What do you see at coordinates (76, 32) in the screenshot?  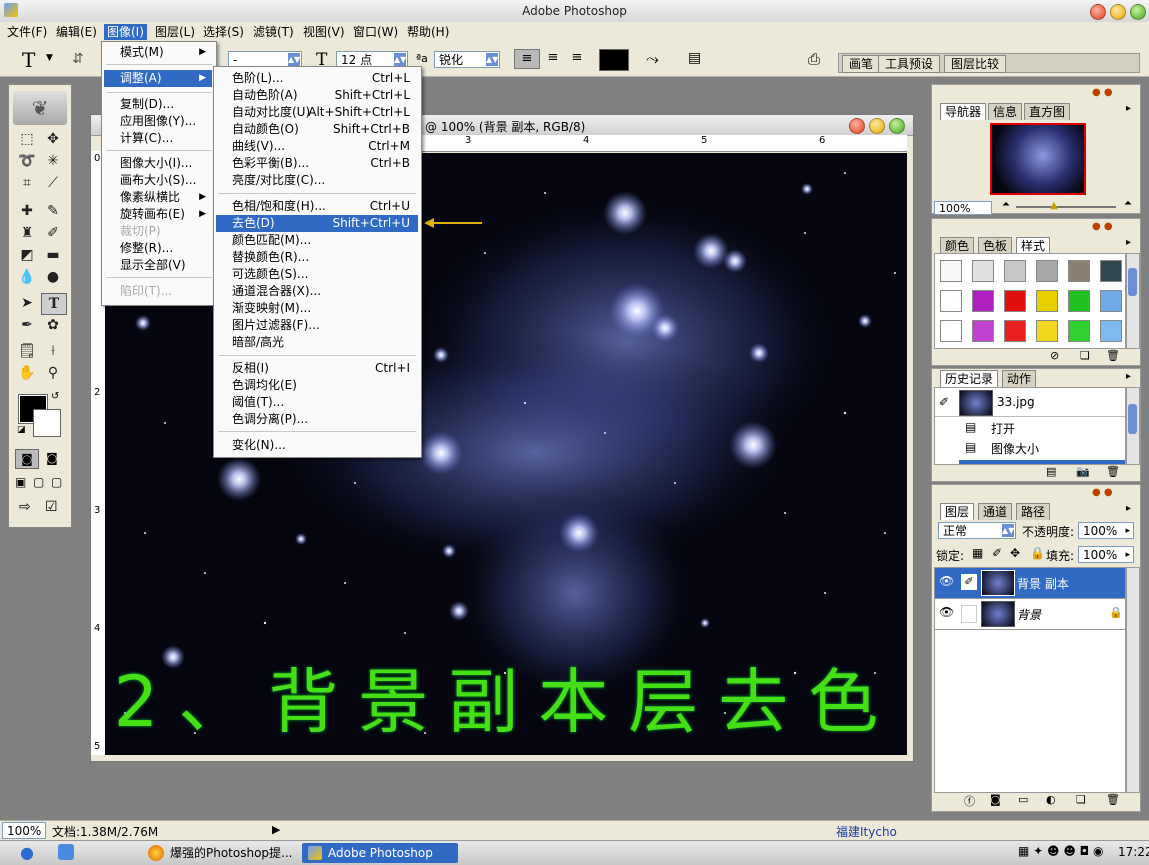 I see `menu-edit: 编辑(E)` at bounding box center [76, 32].